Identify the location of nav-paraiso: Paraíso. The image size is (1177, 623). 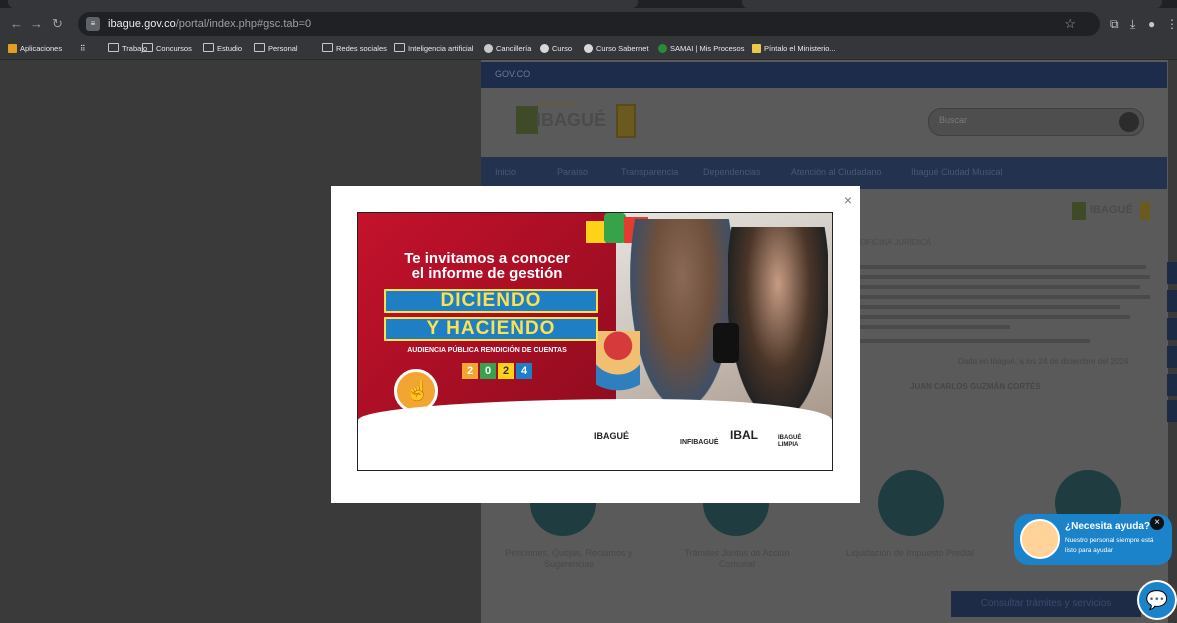
(572, 172).